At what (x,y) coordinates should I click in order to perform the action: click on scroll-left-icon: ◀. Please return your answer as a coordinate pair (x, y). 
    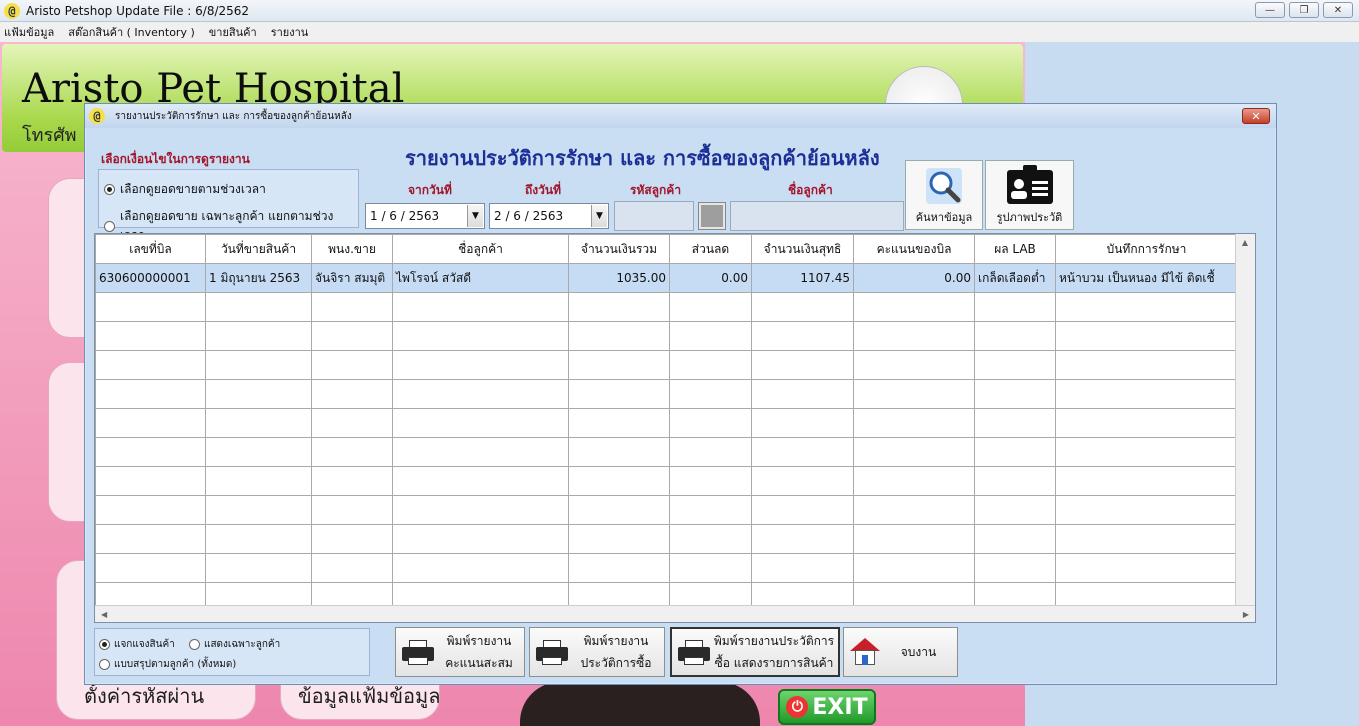
    Looking at the image, I should click on (104, 614).